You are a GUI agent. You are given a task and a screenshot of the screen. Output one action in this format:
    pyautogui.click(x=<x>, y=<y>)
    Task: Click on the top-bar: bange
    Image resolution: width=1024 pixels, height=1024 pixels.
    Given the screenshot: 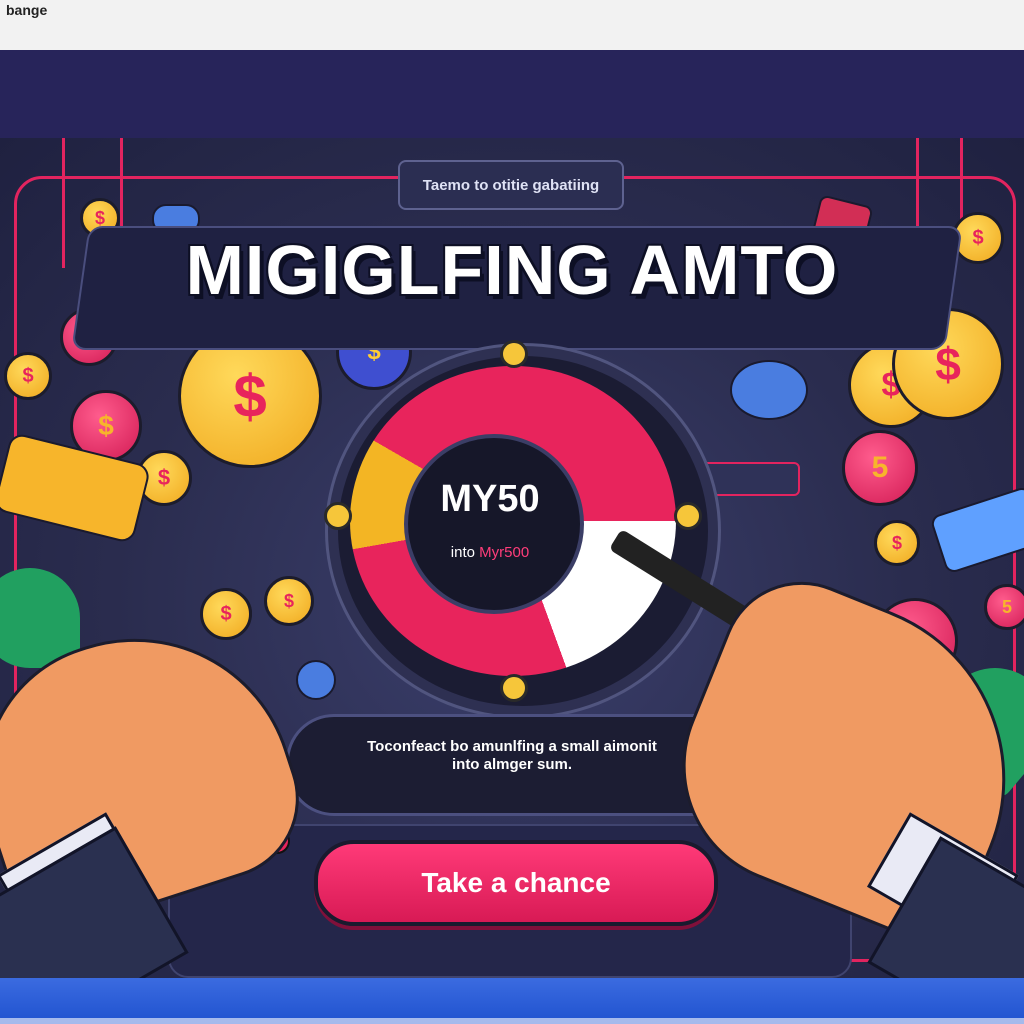 What is the action you would take?
    pyautogui.click(x=512, y=25)
    